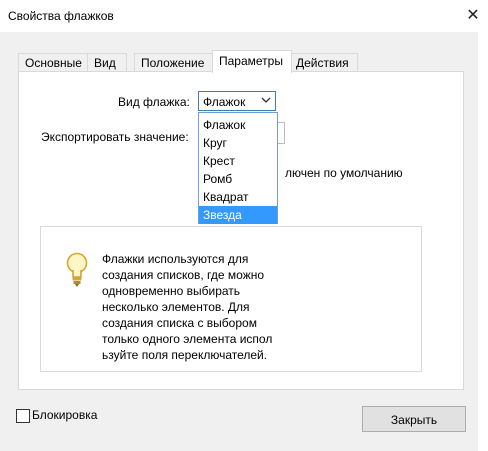 This screenshot has height=451, width=488. Describe the element at coordinates (224, 102) in the screenshot. I see `style-select-value: Флажок` at that location.